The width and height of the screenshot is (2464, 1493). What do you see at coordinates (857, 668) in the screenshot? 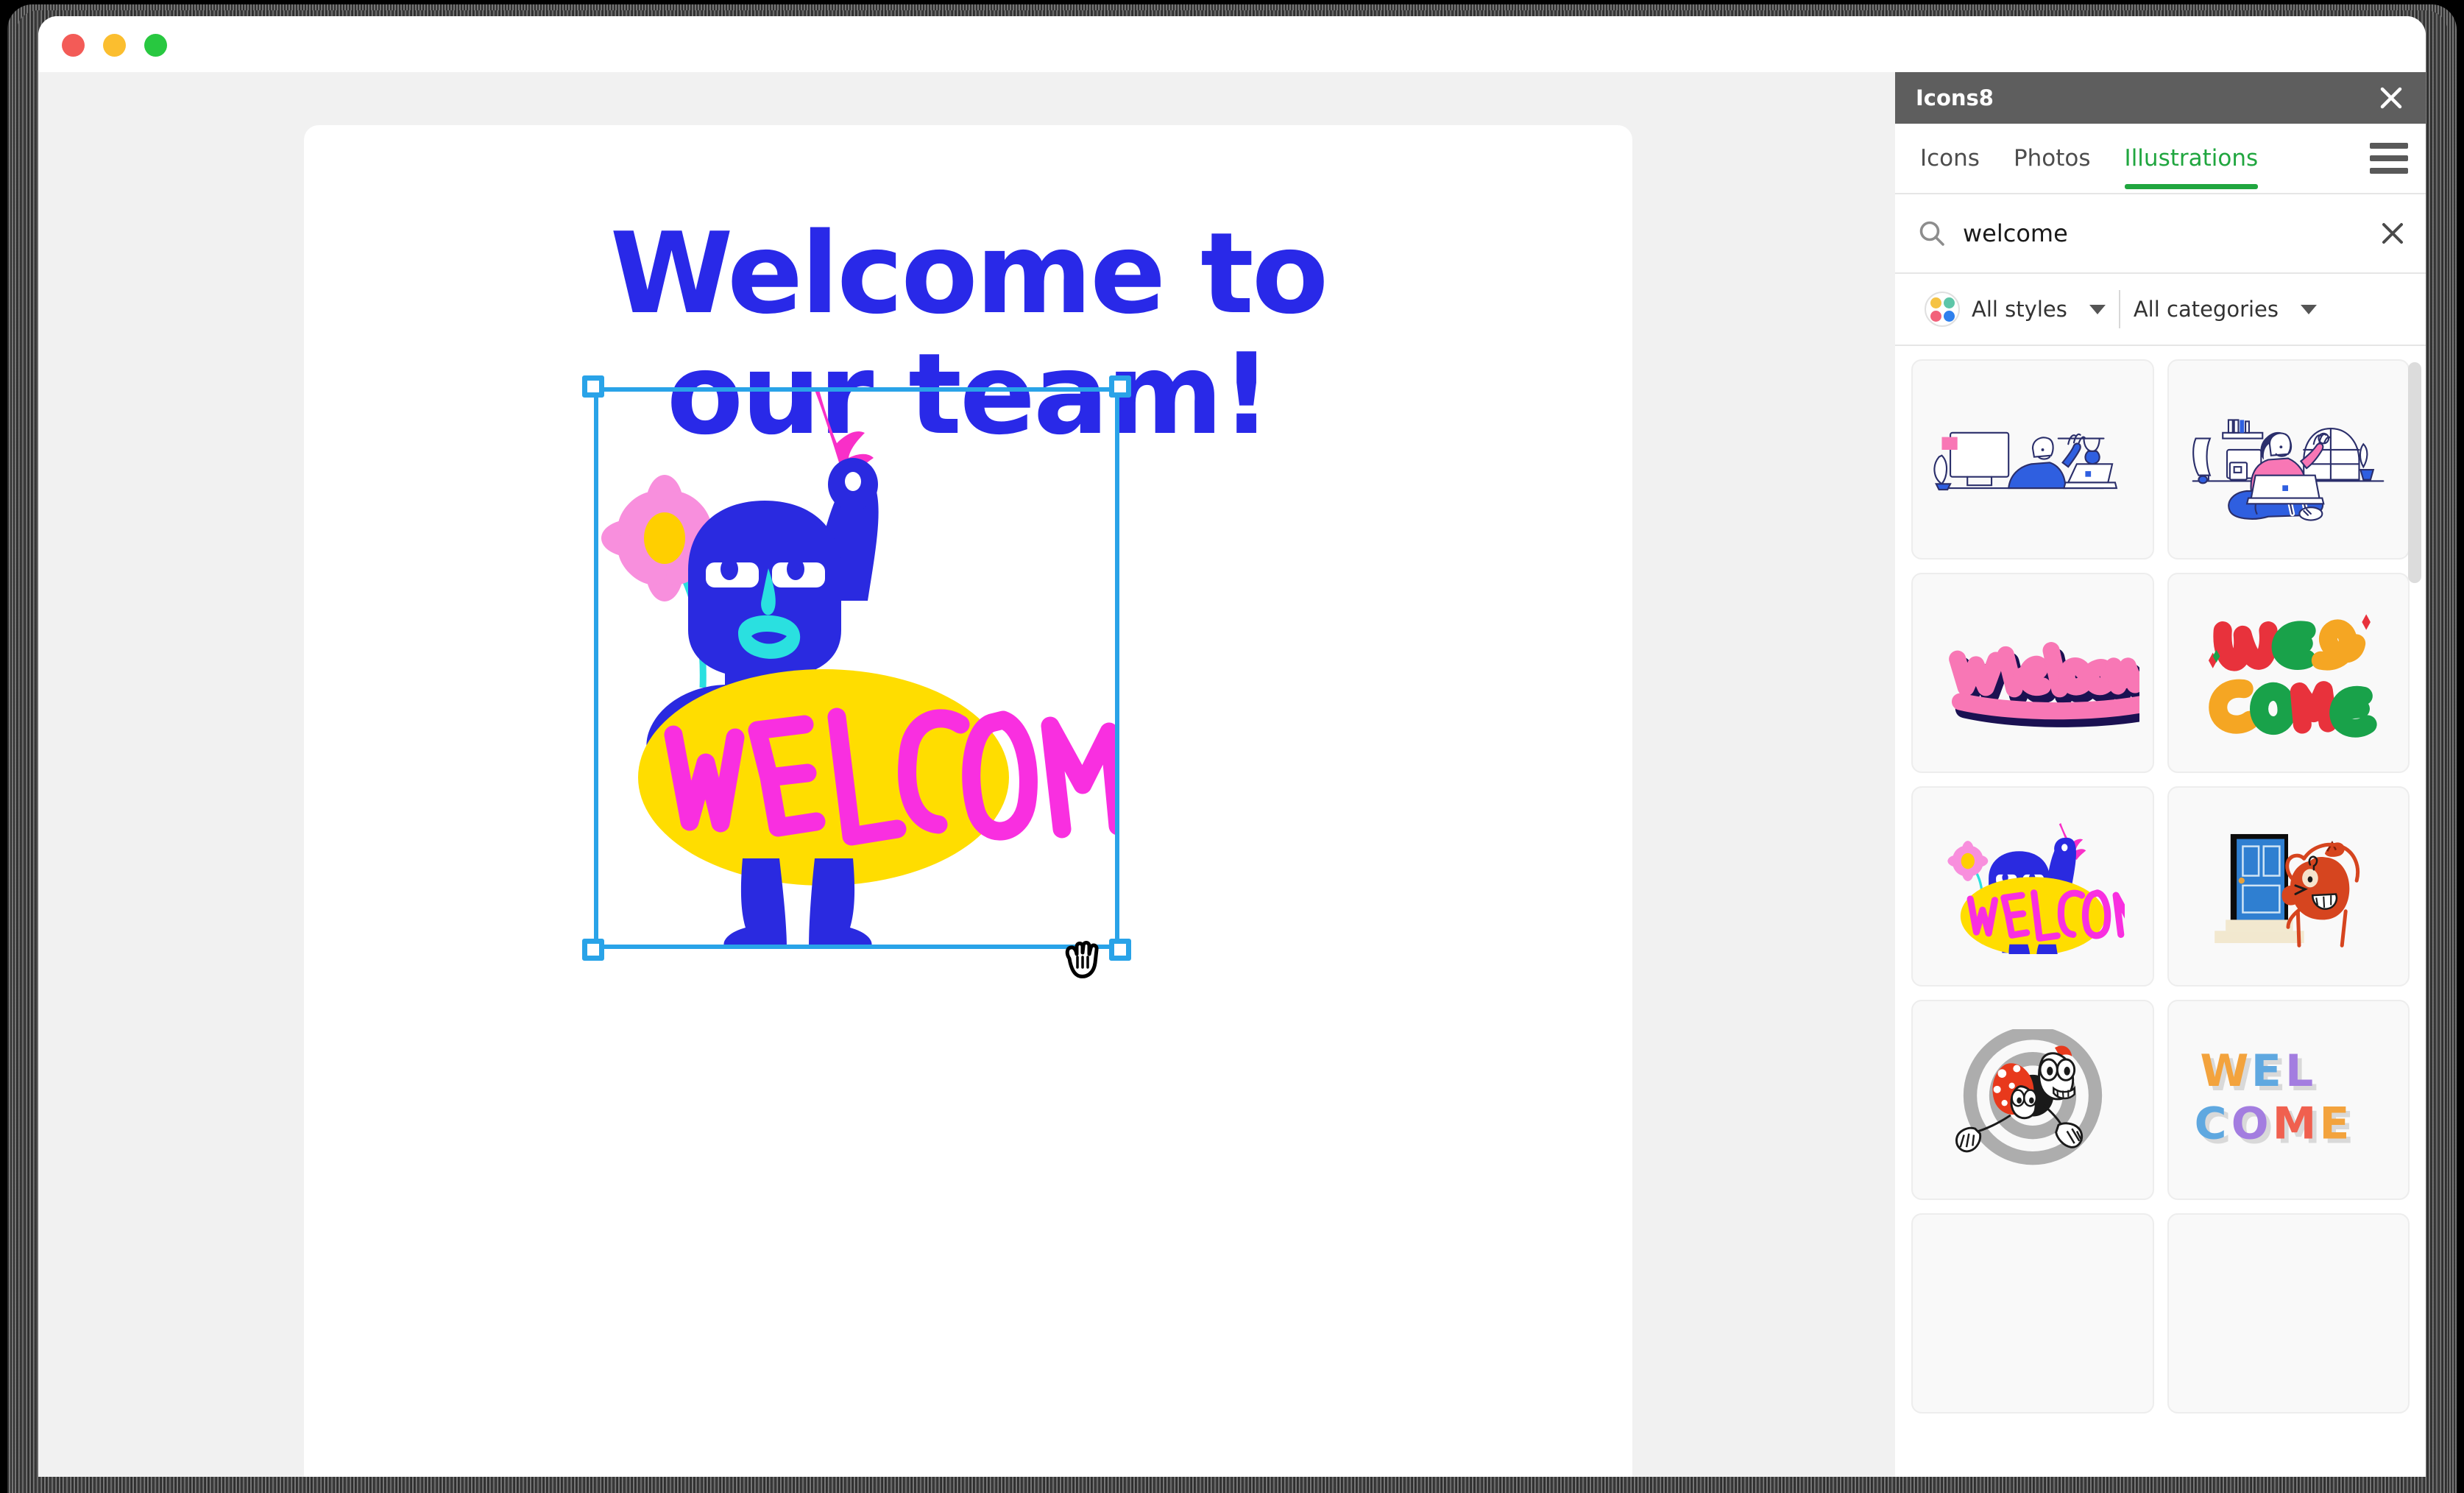
I see `selection-bounding-box` at bounding box center [857, 668].